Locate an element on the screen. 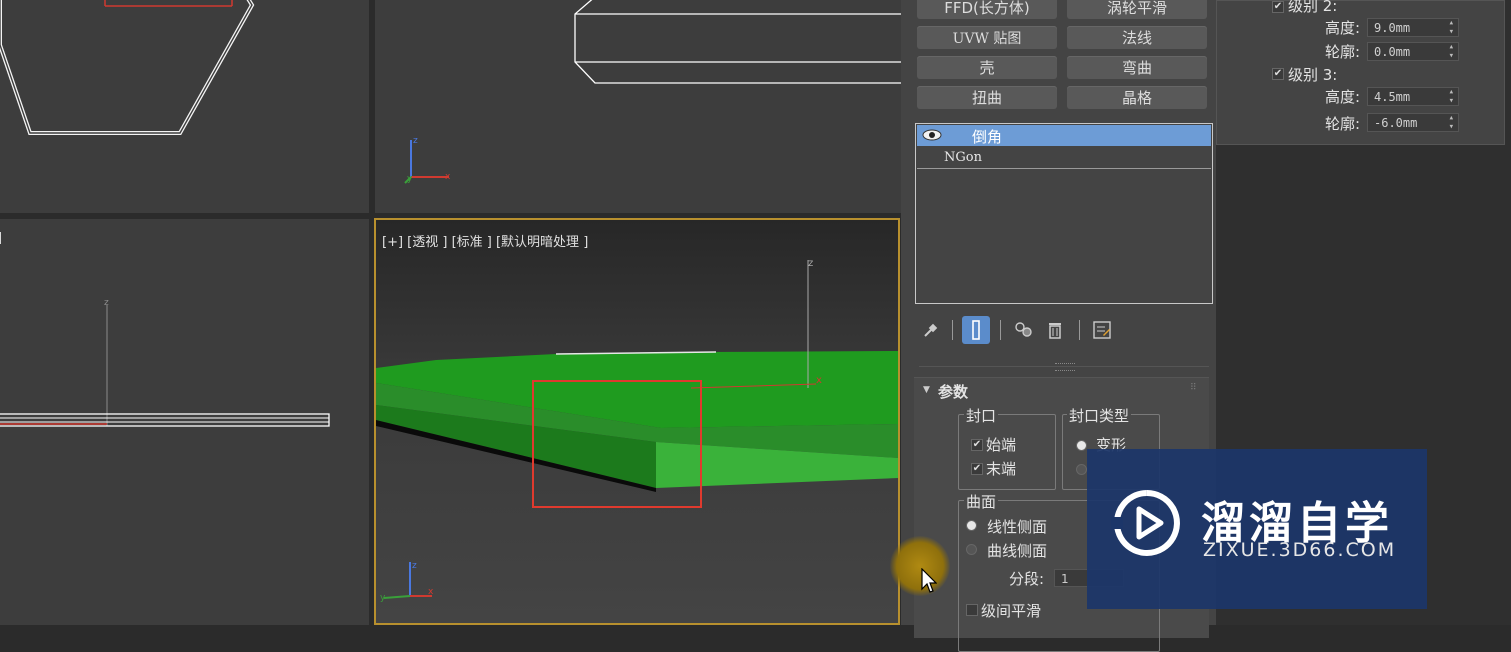 This screenshot has height=652, width=1511. cap-group-title: 封口 is located at coordinates (981, 415).